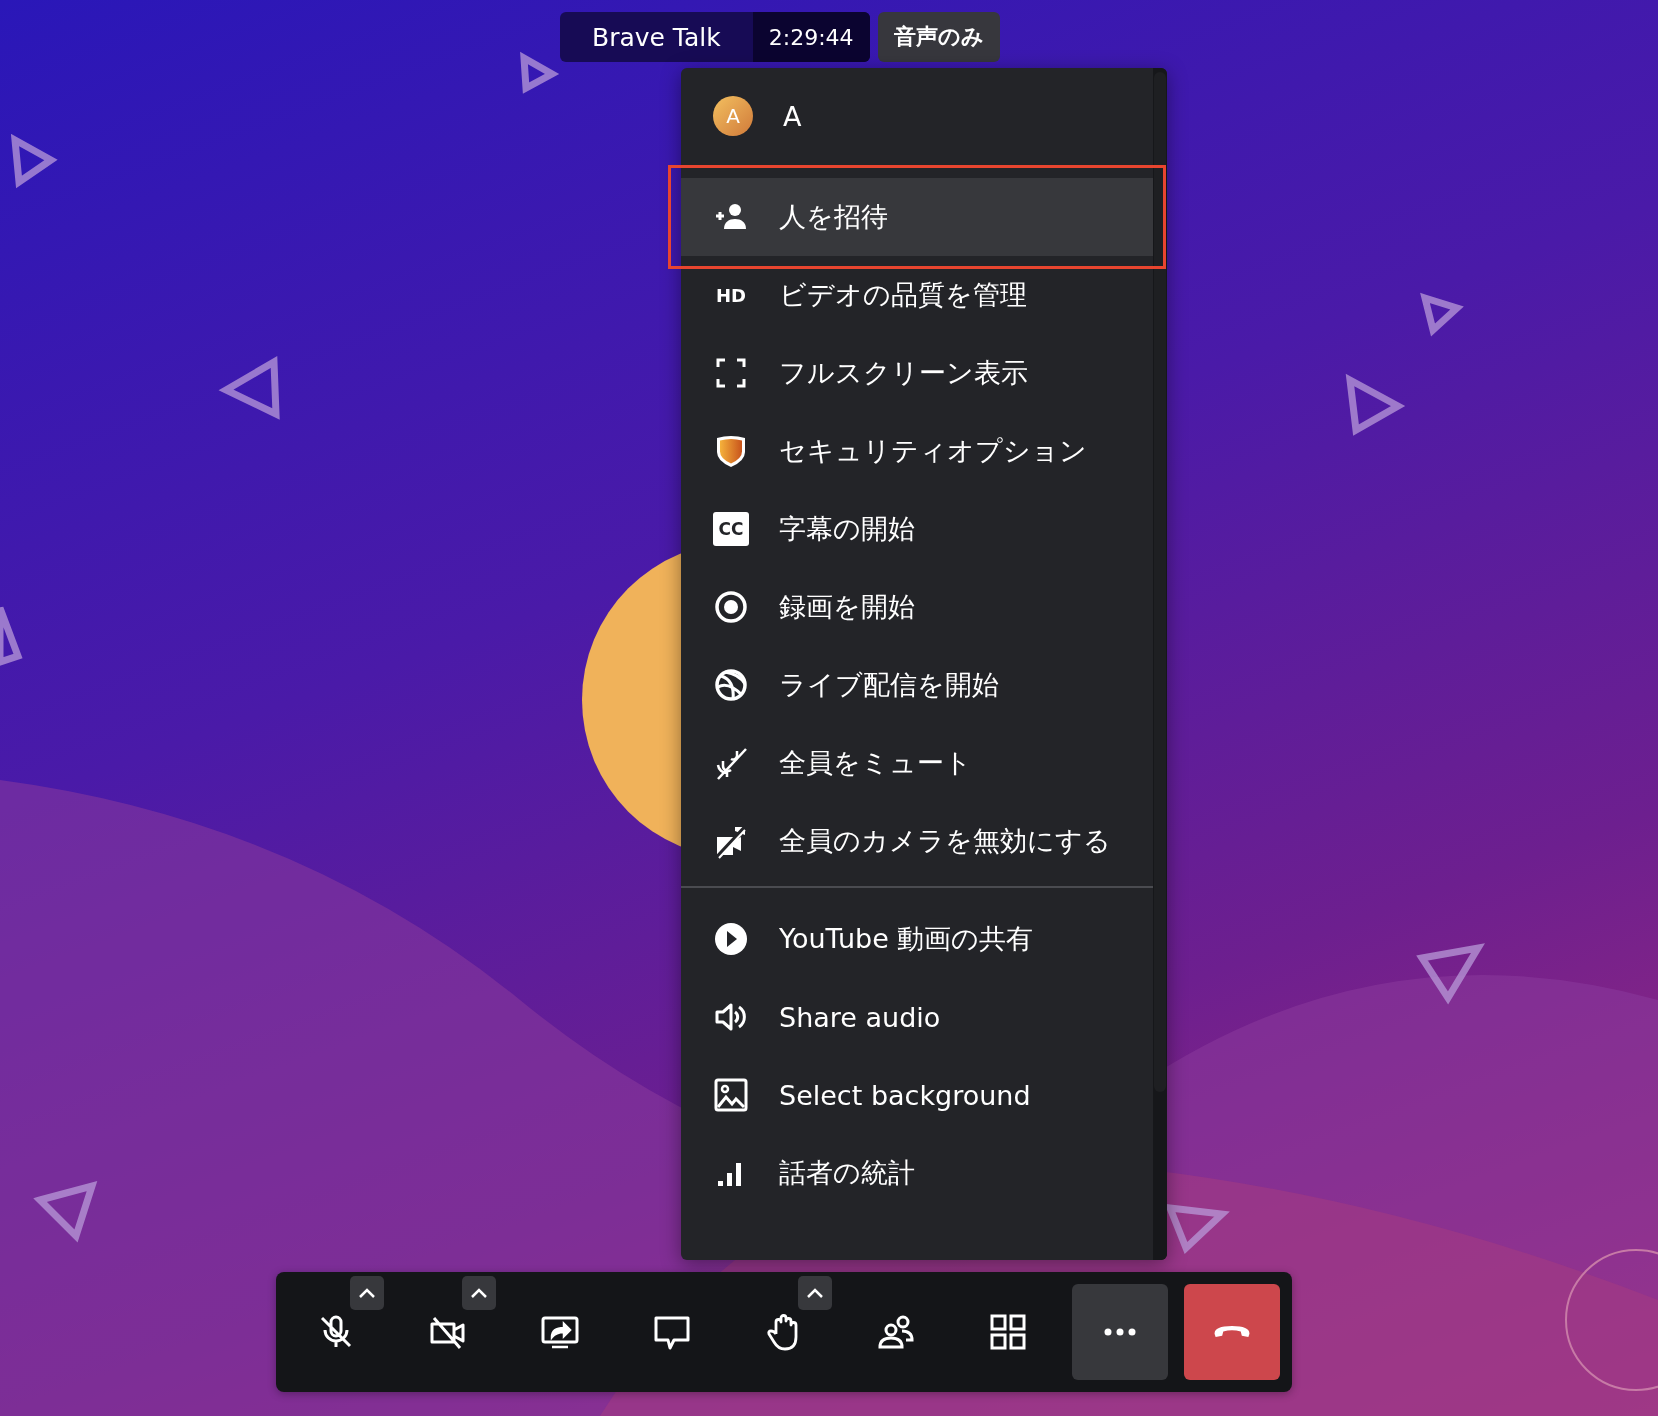 The image size is (1658, 1416). What do you see at coordinates (917, 217) in the screenshot?
I see `menu-item: 人を招待` at bounding box center [917, 217].